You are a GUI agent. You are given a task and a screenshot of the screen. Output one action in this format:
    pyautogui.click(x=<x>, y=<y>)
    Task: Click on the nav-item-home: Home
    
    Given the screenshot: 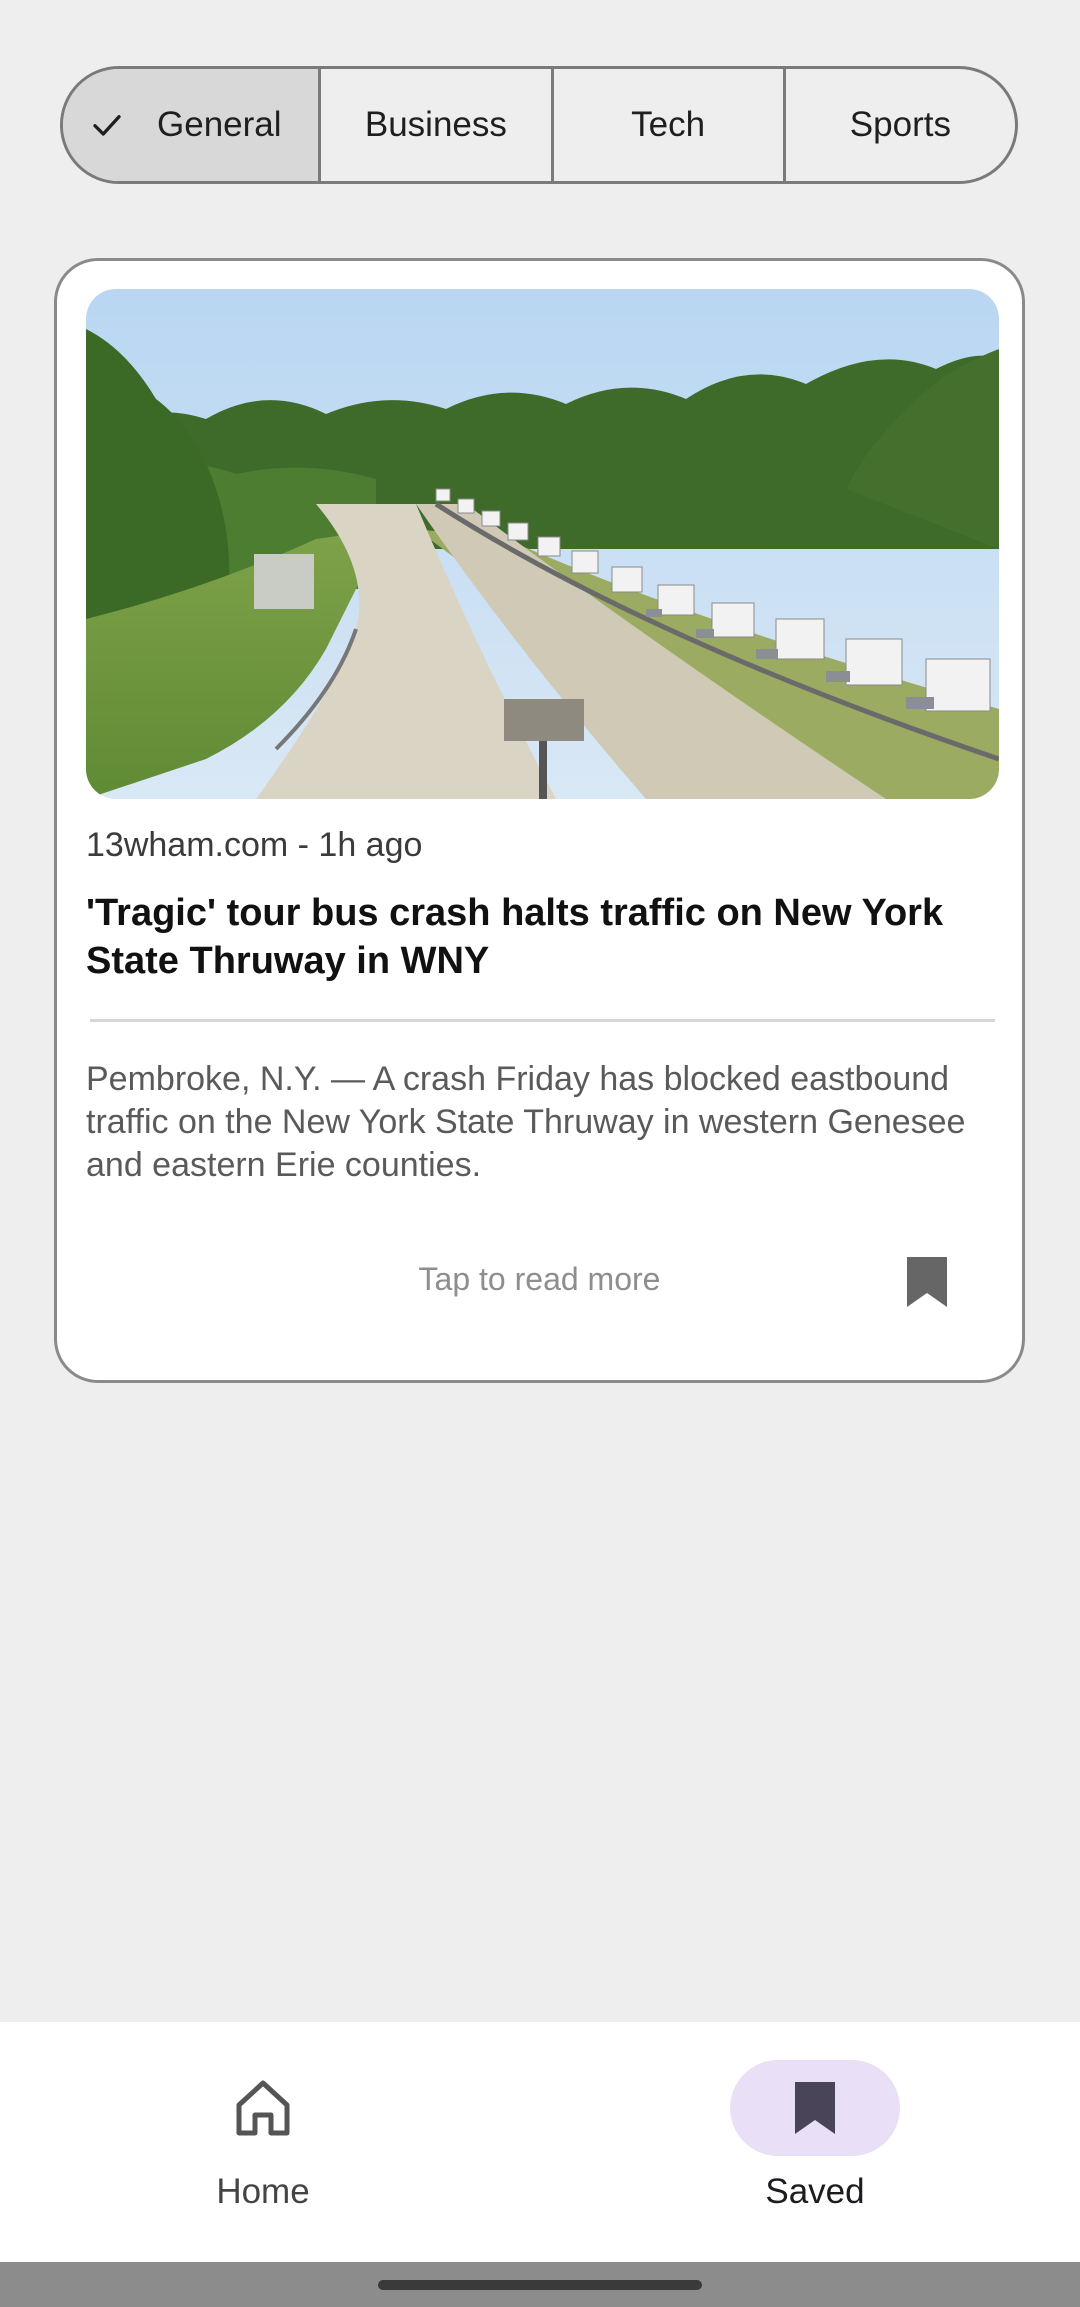 What is the action you would take?
    pyautogui.click(x=263, y=2140)
    